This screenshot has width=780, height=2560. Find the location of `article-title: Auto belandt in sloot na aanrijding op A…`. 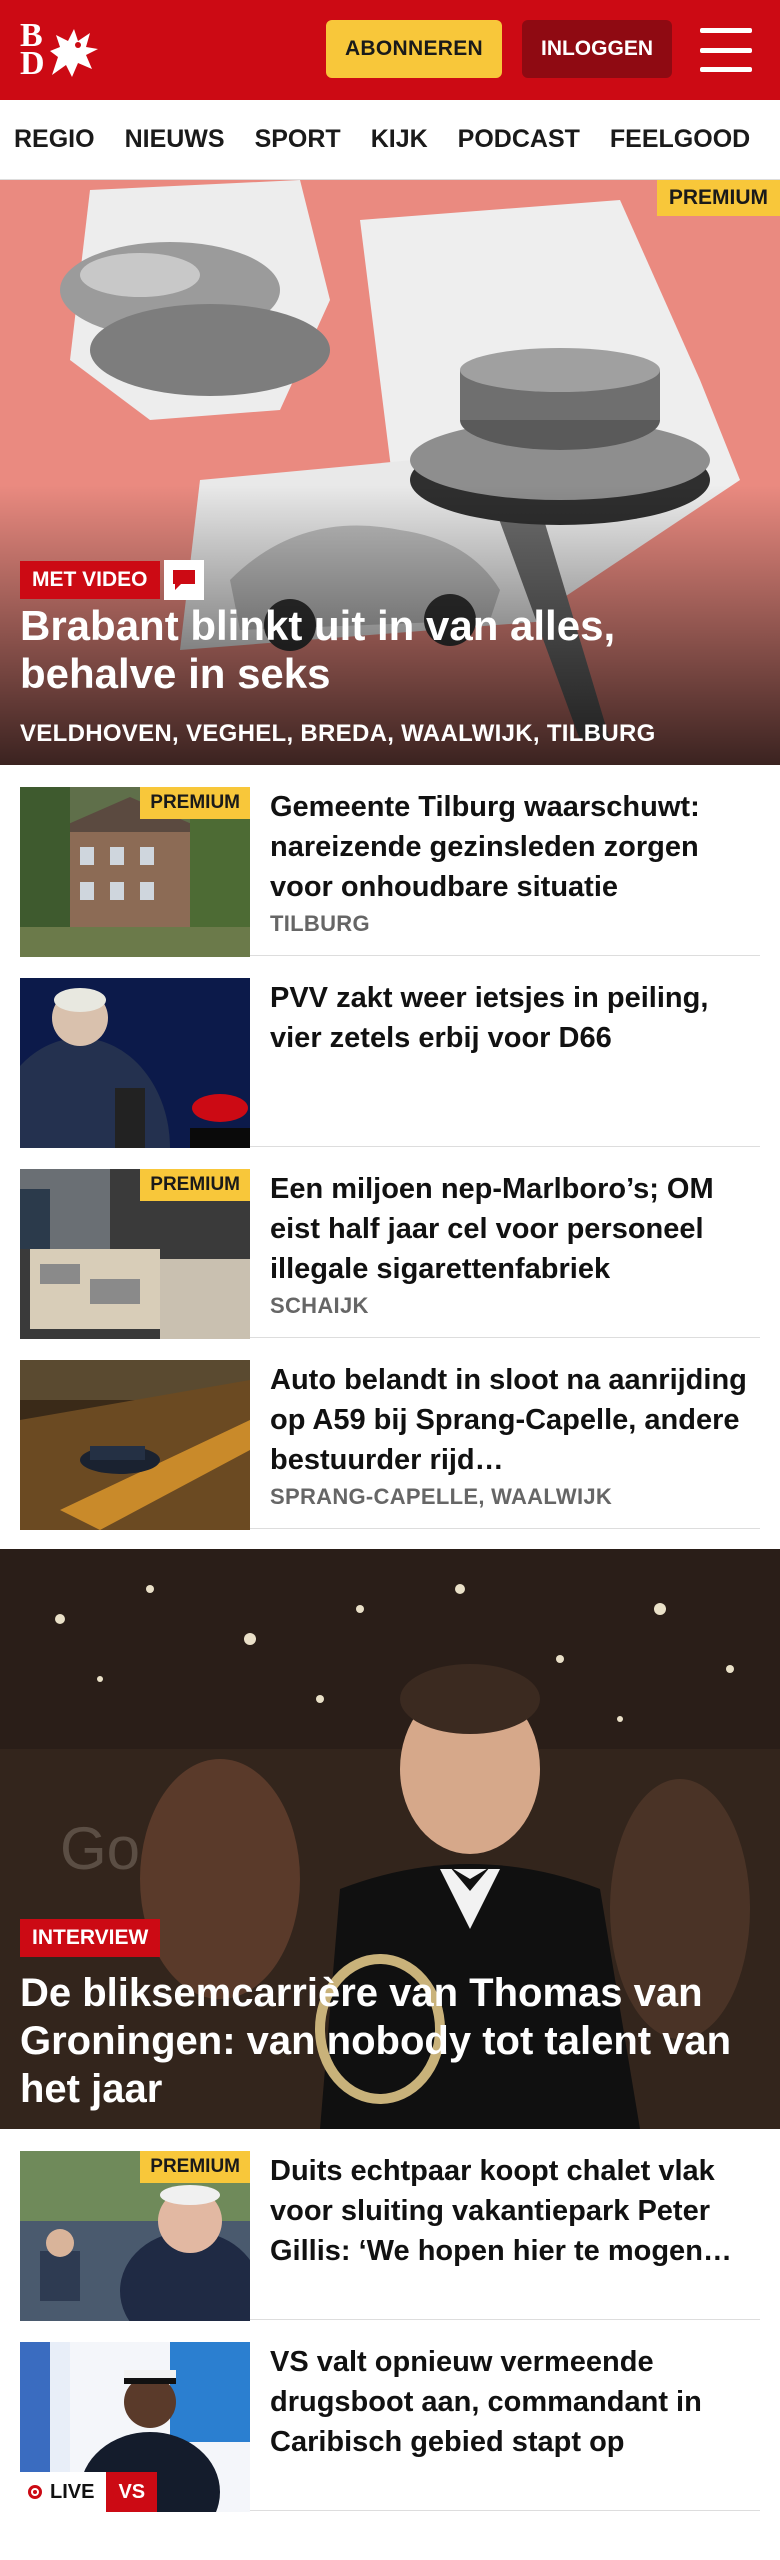

article-title: Auto belandt in sloot na aanrijding op A… is located at coordinates (515, 1420).